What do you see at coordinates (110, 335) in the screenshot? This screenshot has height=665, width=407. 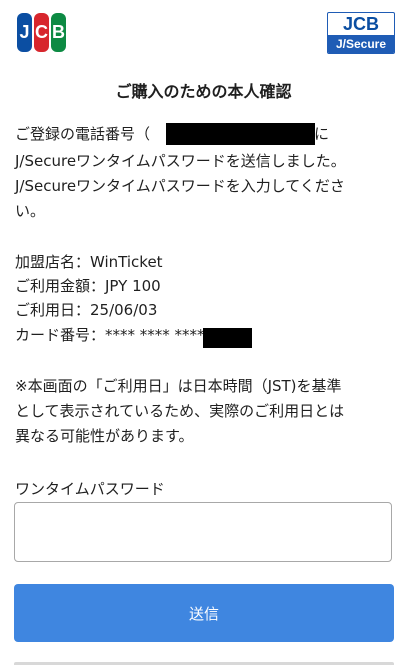 I see `card-number: カード番号：**** **** ****` at bounding box center [110, 335].